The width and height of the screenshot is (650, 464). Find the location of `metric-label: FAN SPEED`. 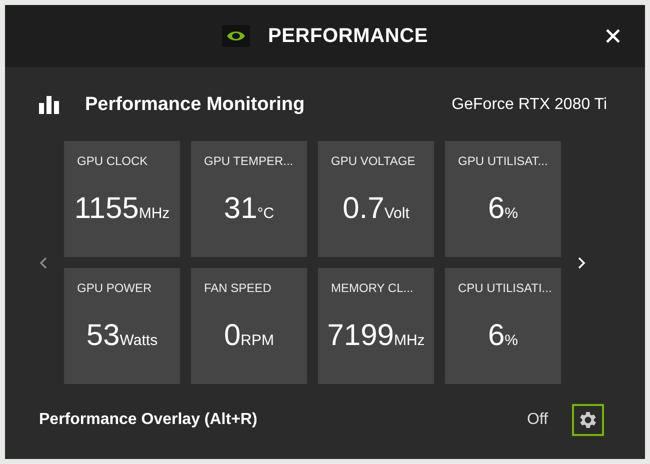

metric-label: FAN SPEED is located at coordinates (238, 288).